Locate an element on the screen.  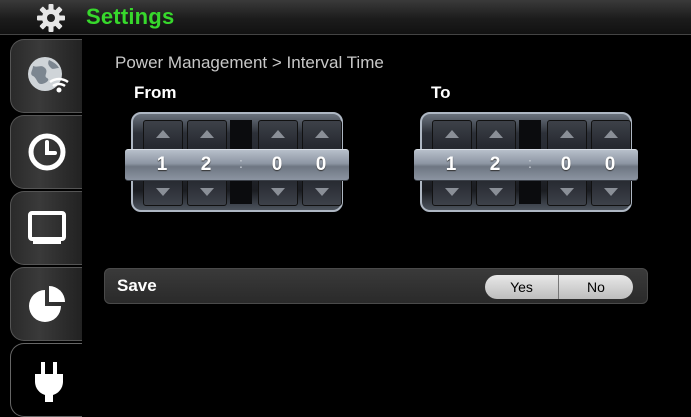
to-time-picker: 1 2 : 0 0 is located at coordinates (526, 162).